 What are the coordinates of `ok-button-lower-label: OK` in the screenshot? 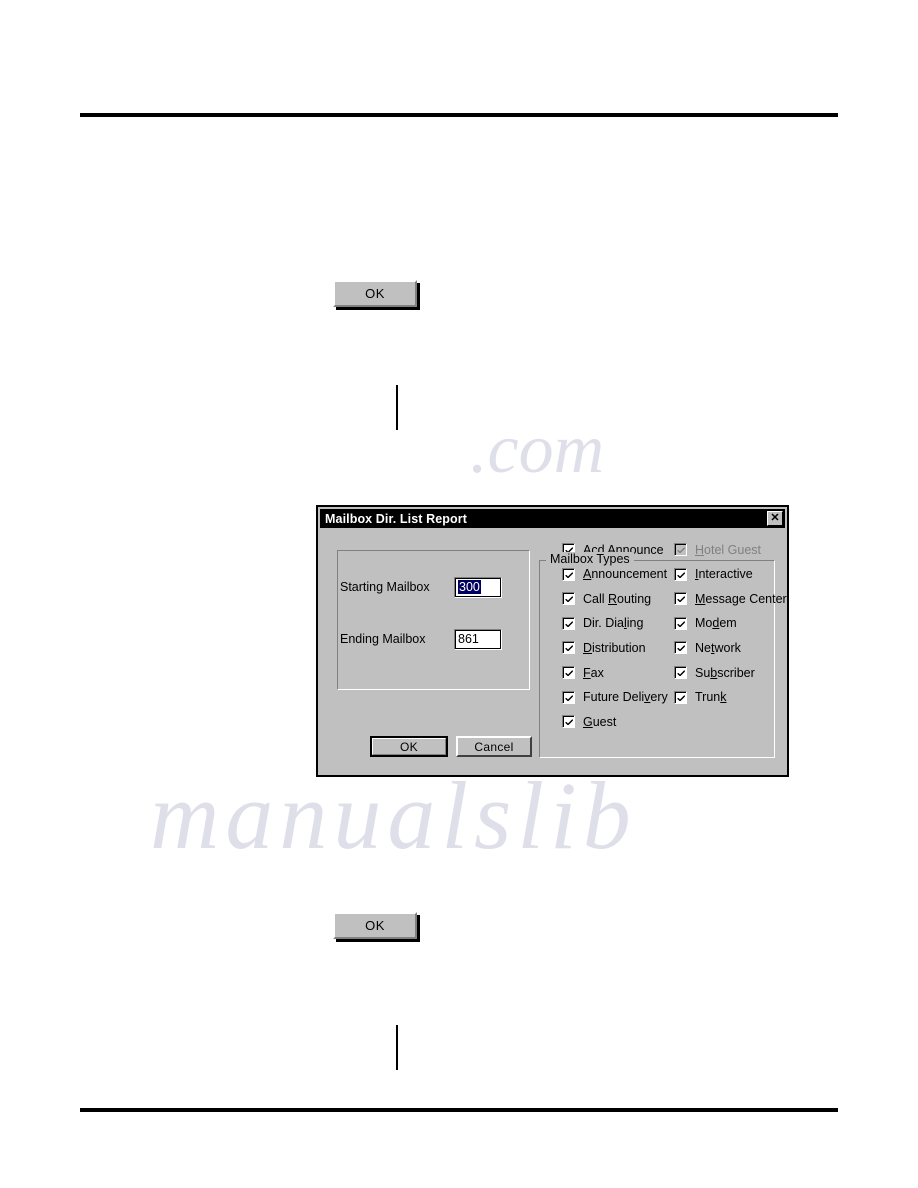 It's located at (375, 925).